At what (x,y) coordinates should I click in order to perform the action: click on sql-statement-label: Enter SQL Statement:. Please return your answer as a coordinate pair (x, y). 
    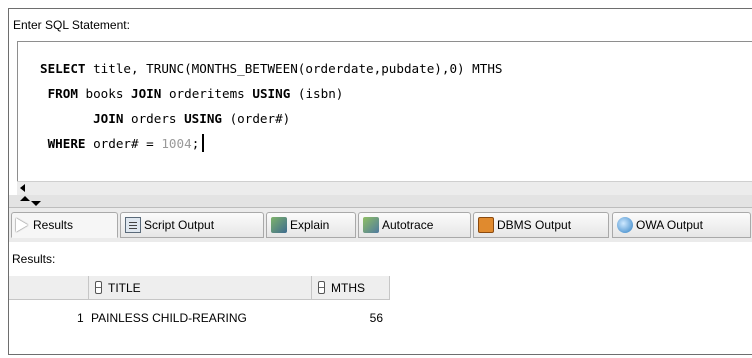
    Looking at the image, I should click on (71, 25).